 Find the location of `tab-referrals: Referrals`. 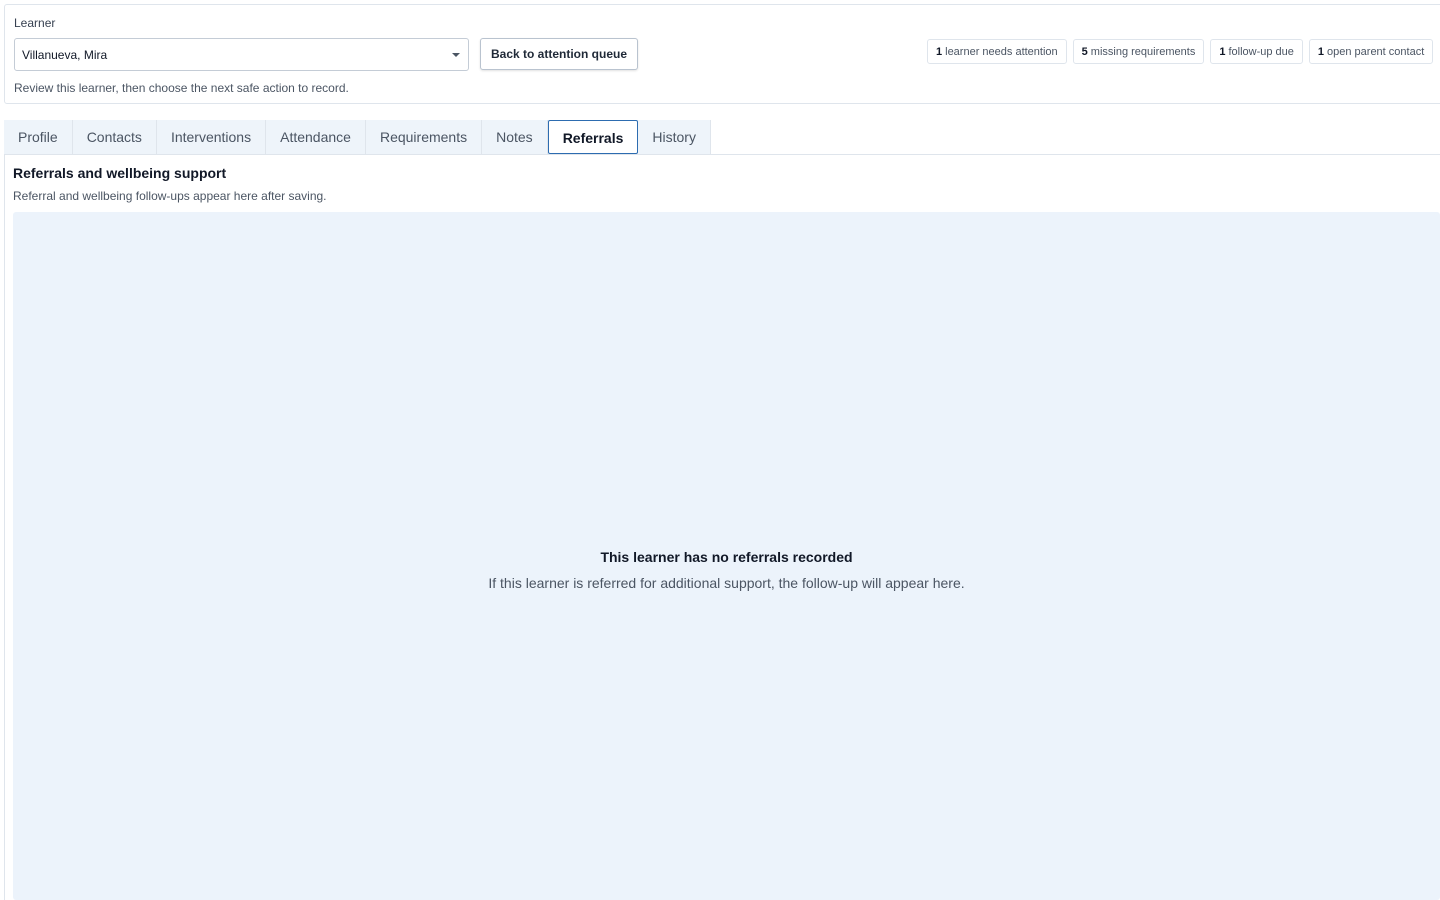

tab-referrals: Referrals is located at coordinates (593, 137).